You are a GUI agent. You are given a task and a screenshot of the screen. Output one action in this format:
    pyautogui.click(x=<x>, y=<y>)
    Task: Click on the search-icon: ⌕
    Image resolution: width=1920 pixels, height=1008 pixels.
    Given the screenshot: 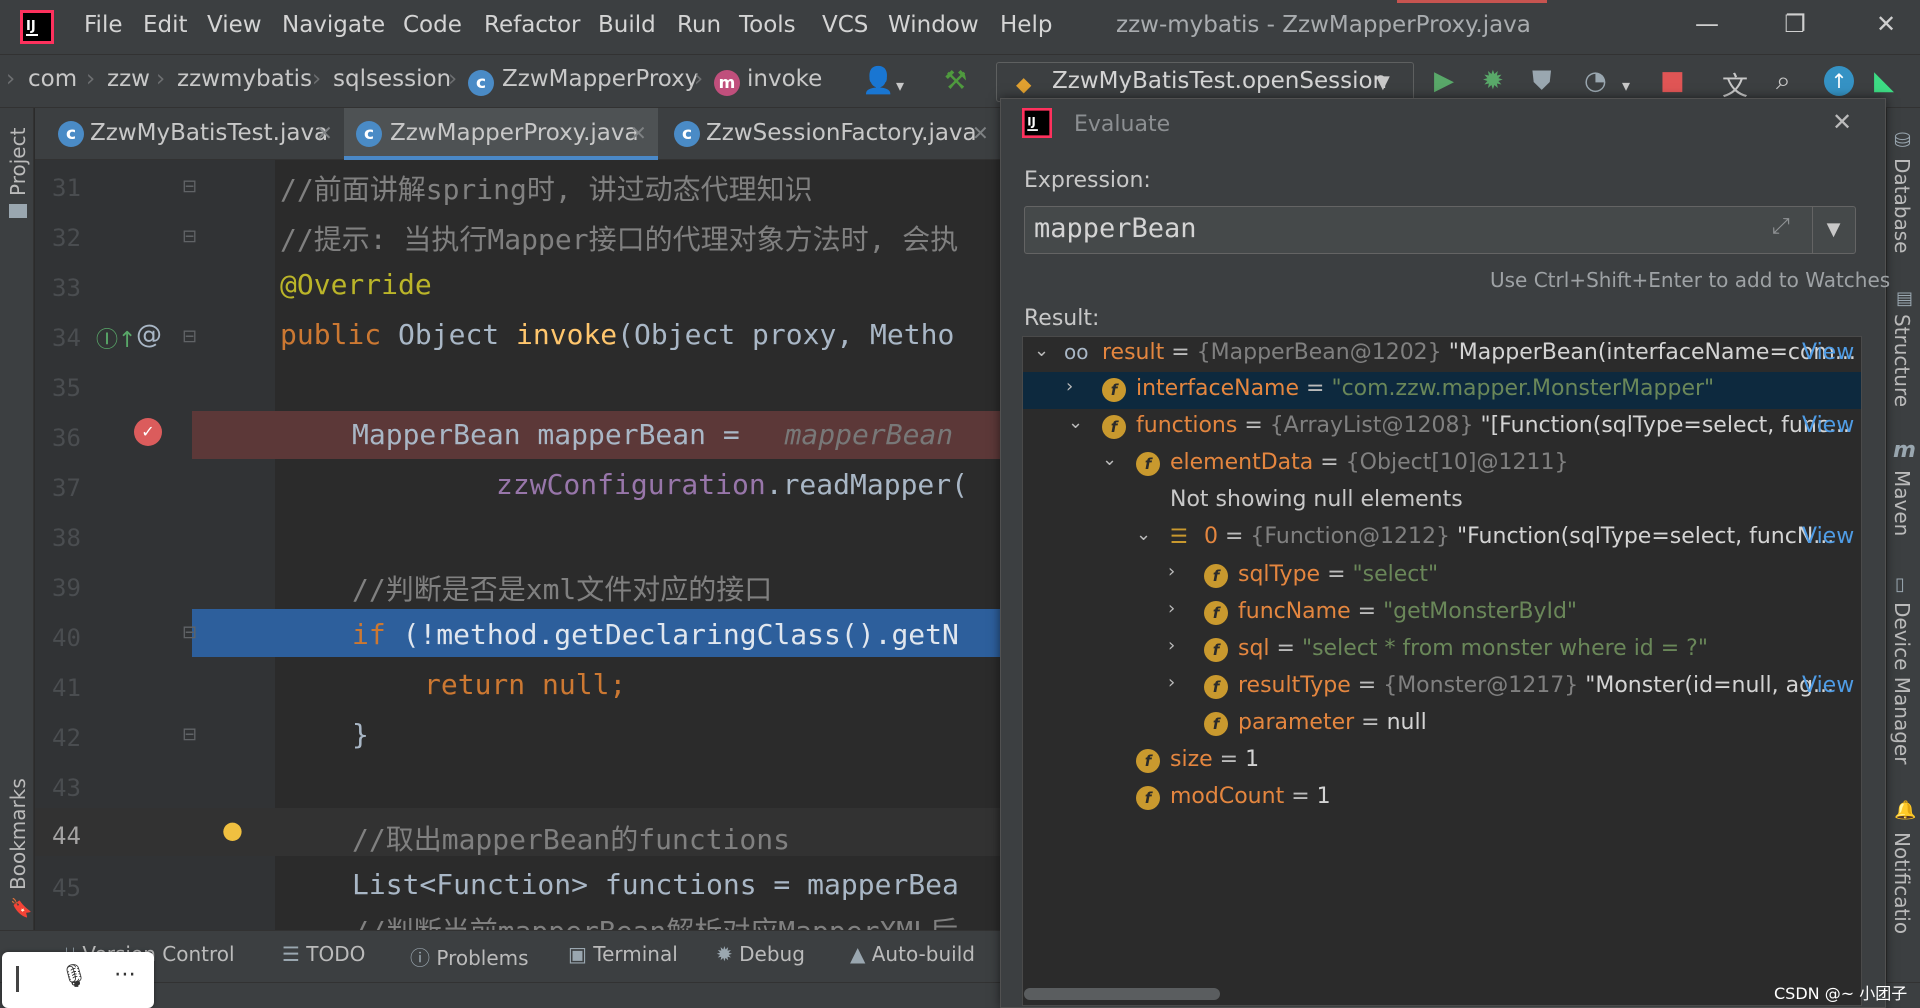 What is the action you would take?
    pyautogui.click(x=1783, y=81)
    